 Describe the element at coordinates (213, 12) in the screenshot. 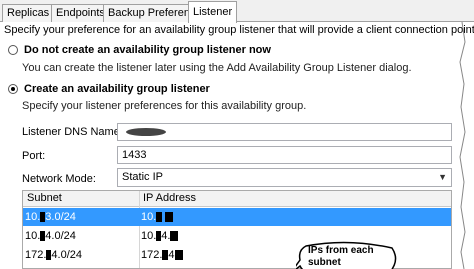

I see `tab-listener: Listener` at that location.